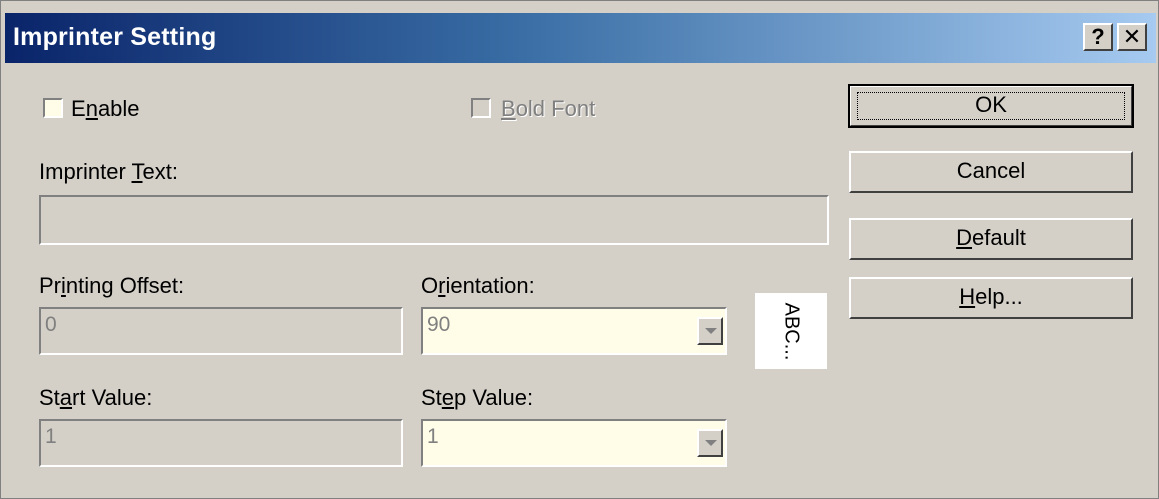  I want to click on window-title: Imprinter Setting, so click(115, 37).